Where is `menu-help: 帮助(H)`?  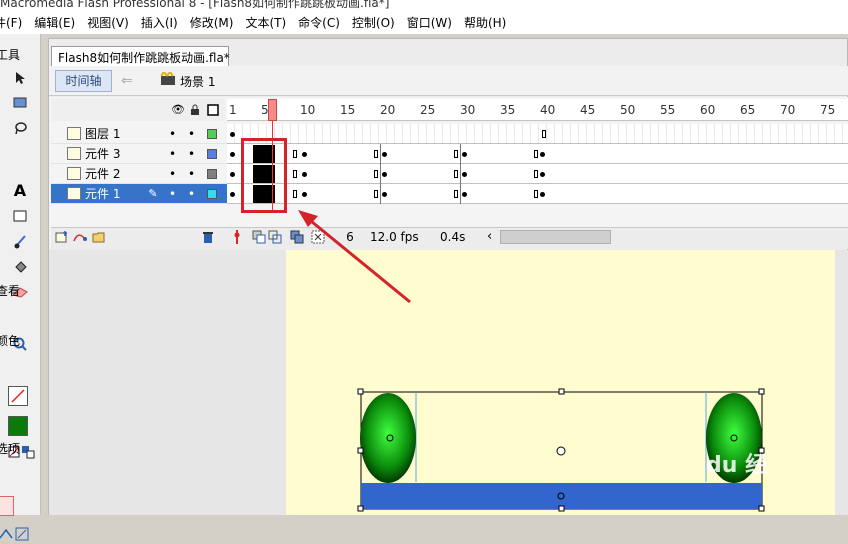
menu-help: 帮助(H) is located at coordinates (485, 22).